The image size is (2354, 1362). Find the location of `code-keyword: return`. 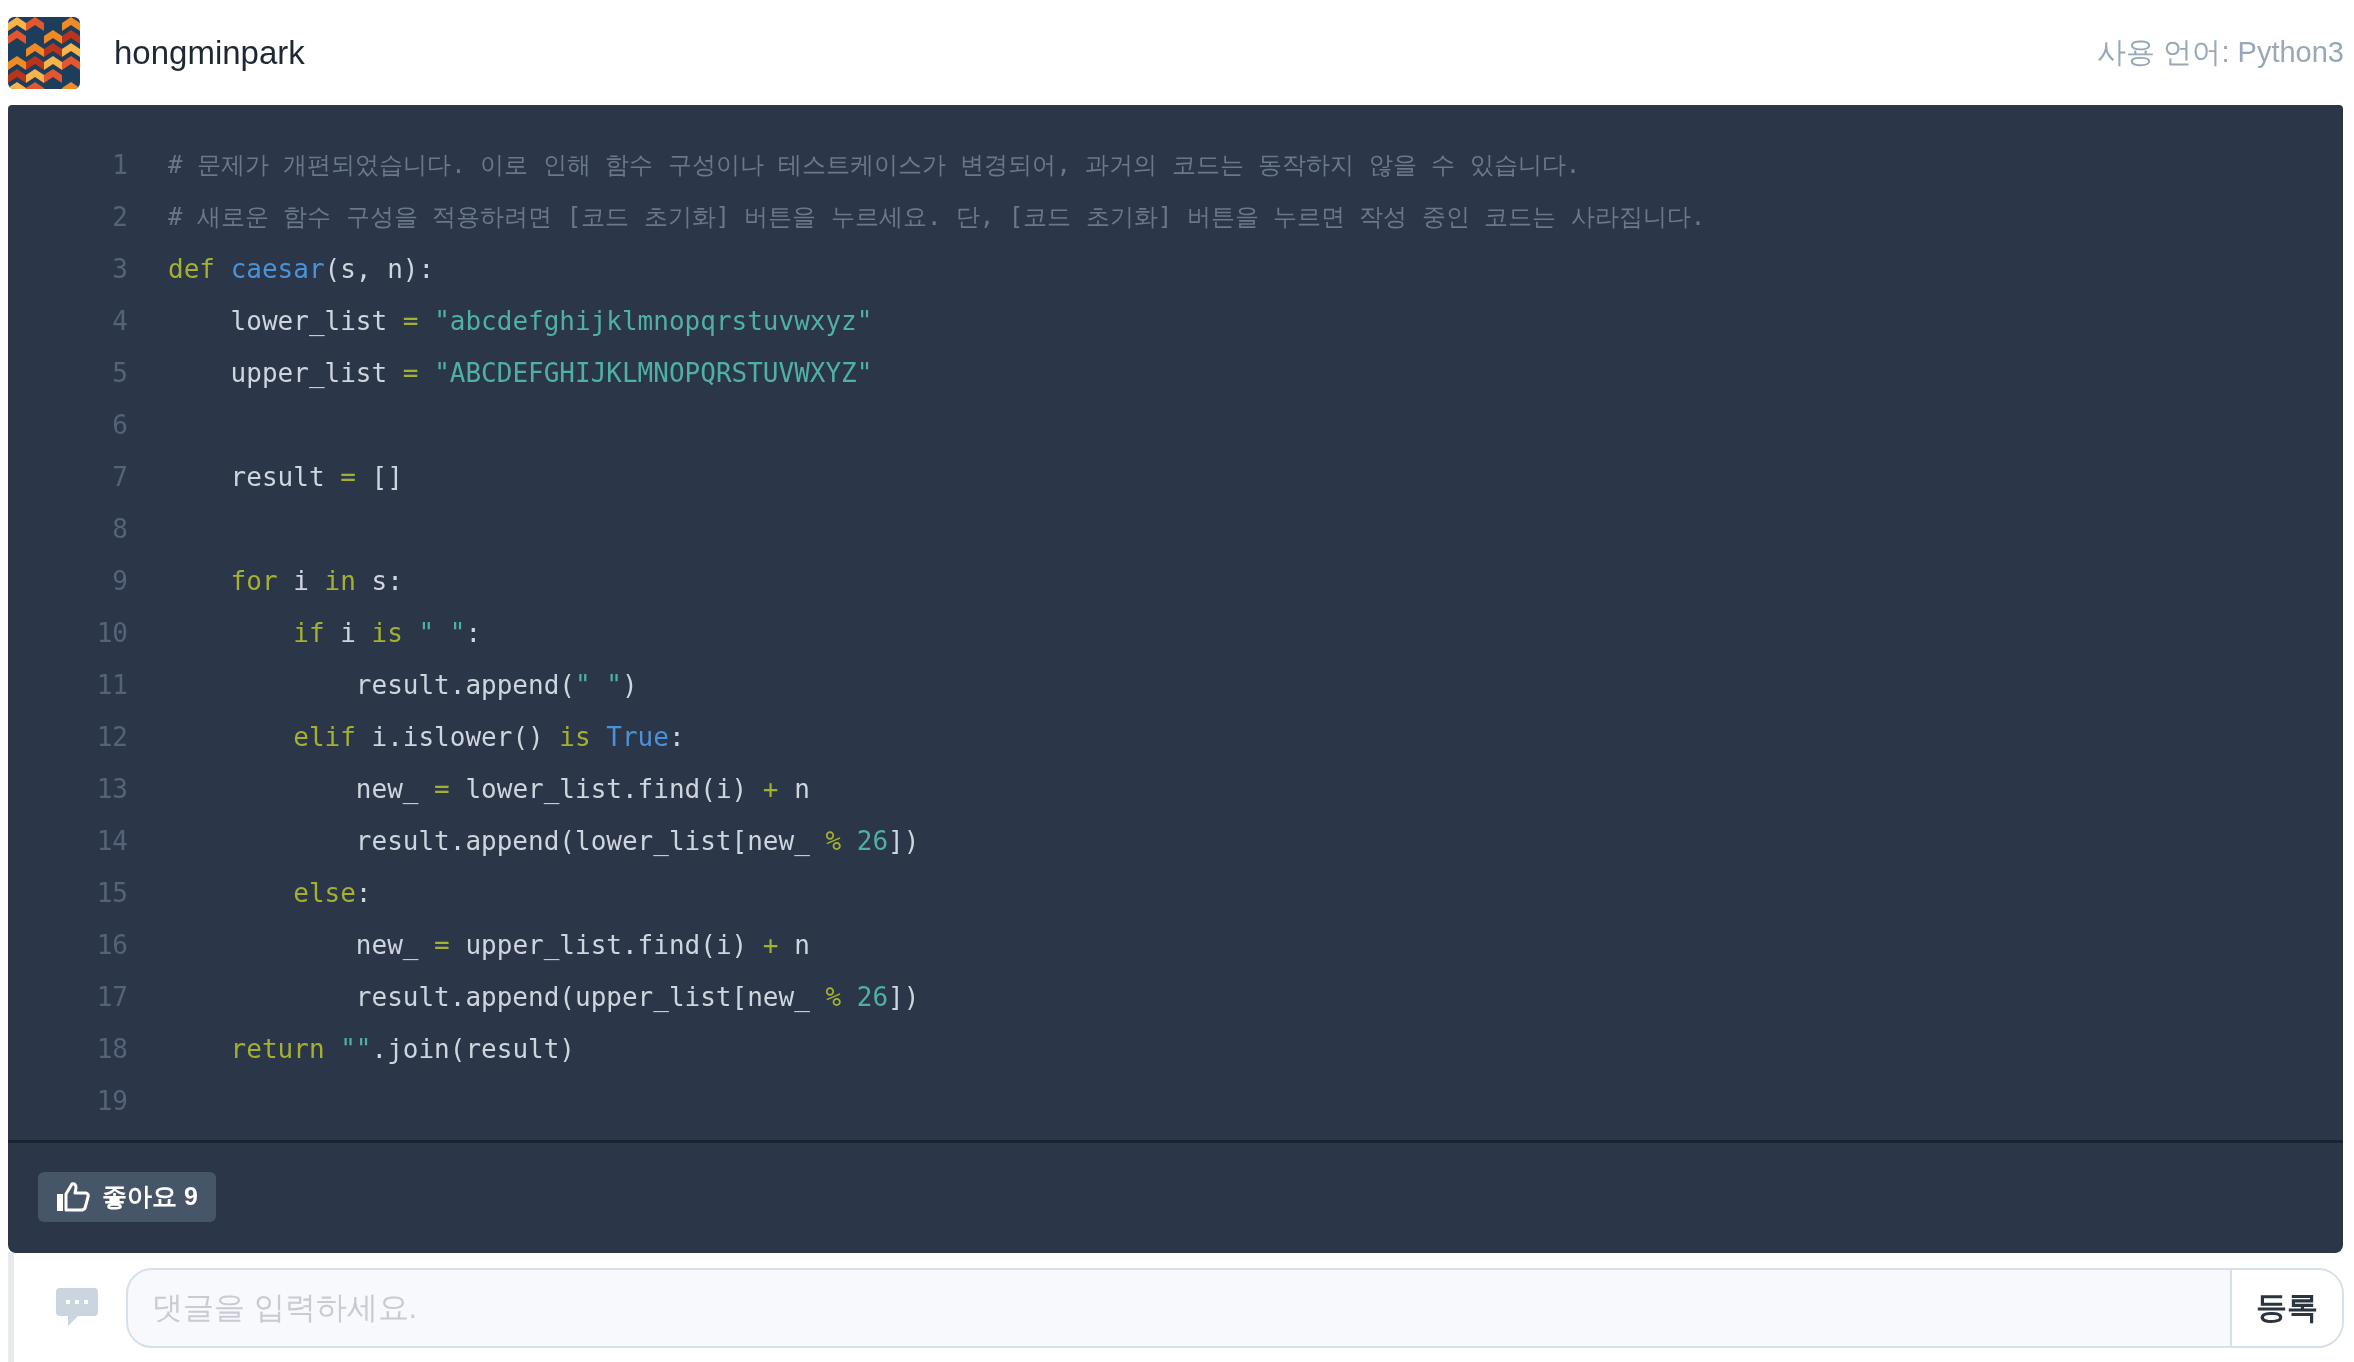

code-keyword: return is located at coordinates (277, 1049).